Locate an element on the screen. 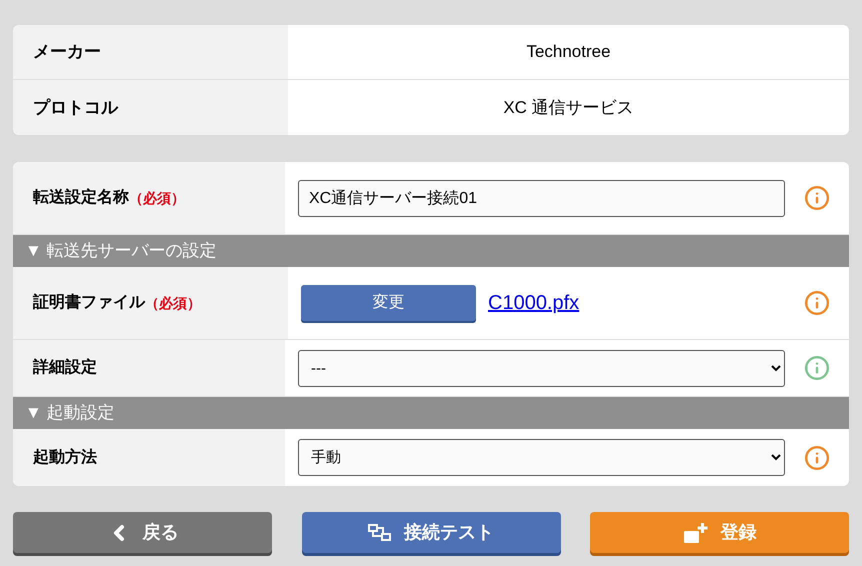 The width and height of the screenshot is (862, 566). select-field: --- is located at coordinates (541, 368).